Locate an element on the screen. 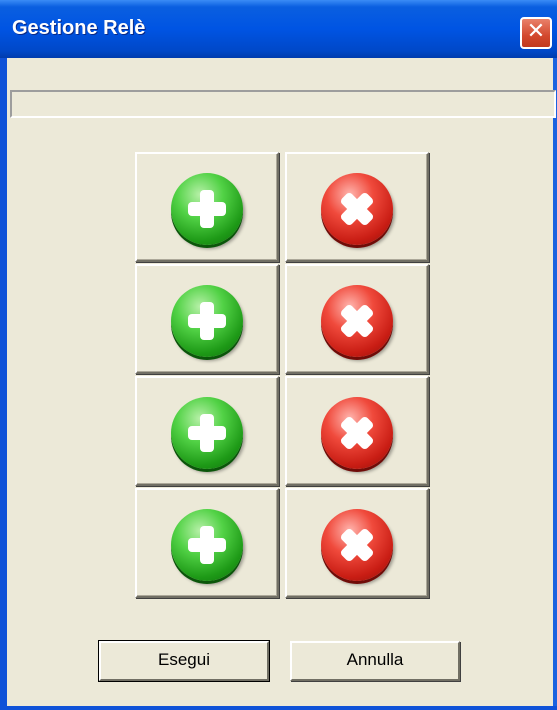 The width and height of the screenshot is (557, 710). window-title: Gestione Relè is located at coordinates (79, 28).